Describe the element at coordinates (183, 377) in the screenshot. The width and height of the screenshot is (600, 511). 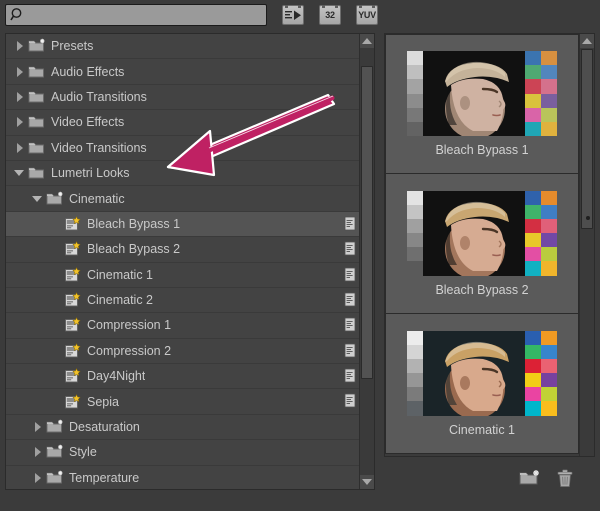
I see `tree-row: Day4Night` at that location.